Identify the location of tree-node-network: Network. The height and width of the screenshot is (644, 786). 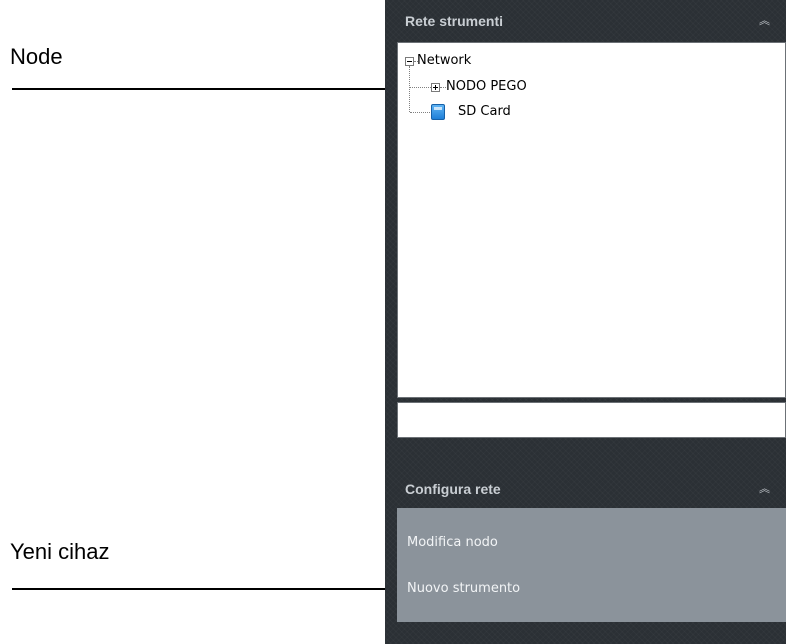
(444, 60).